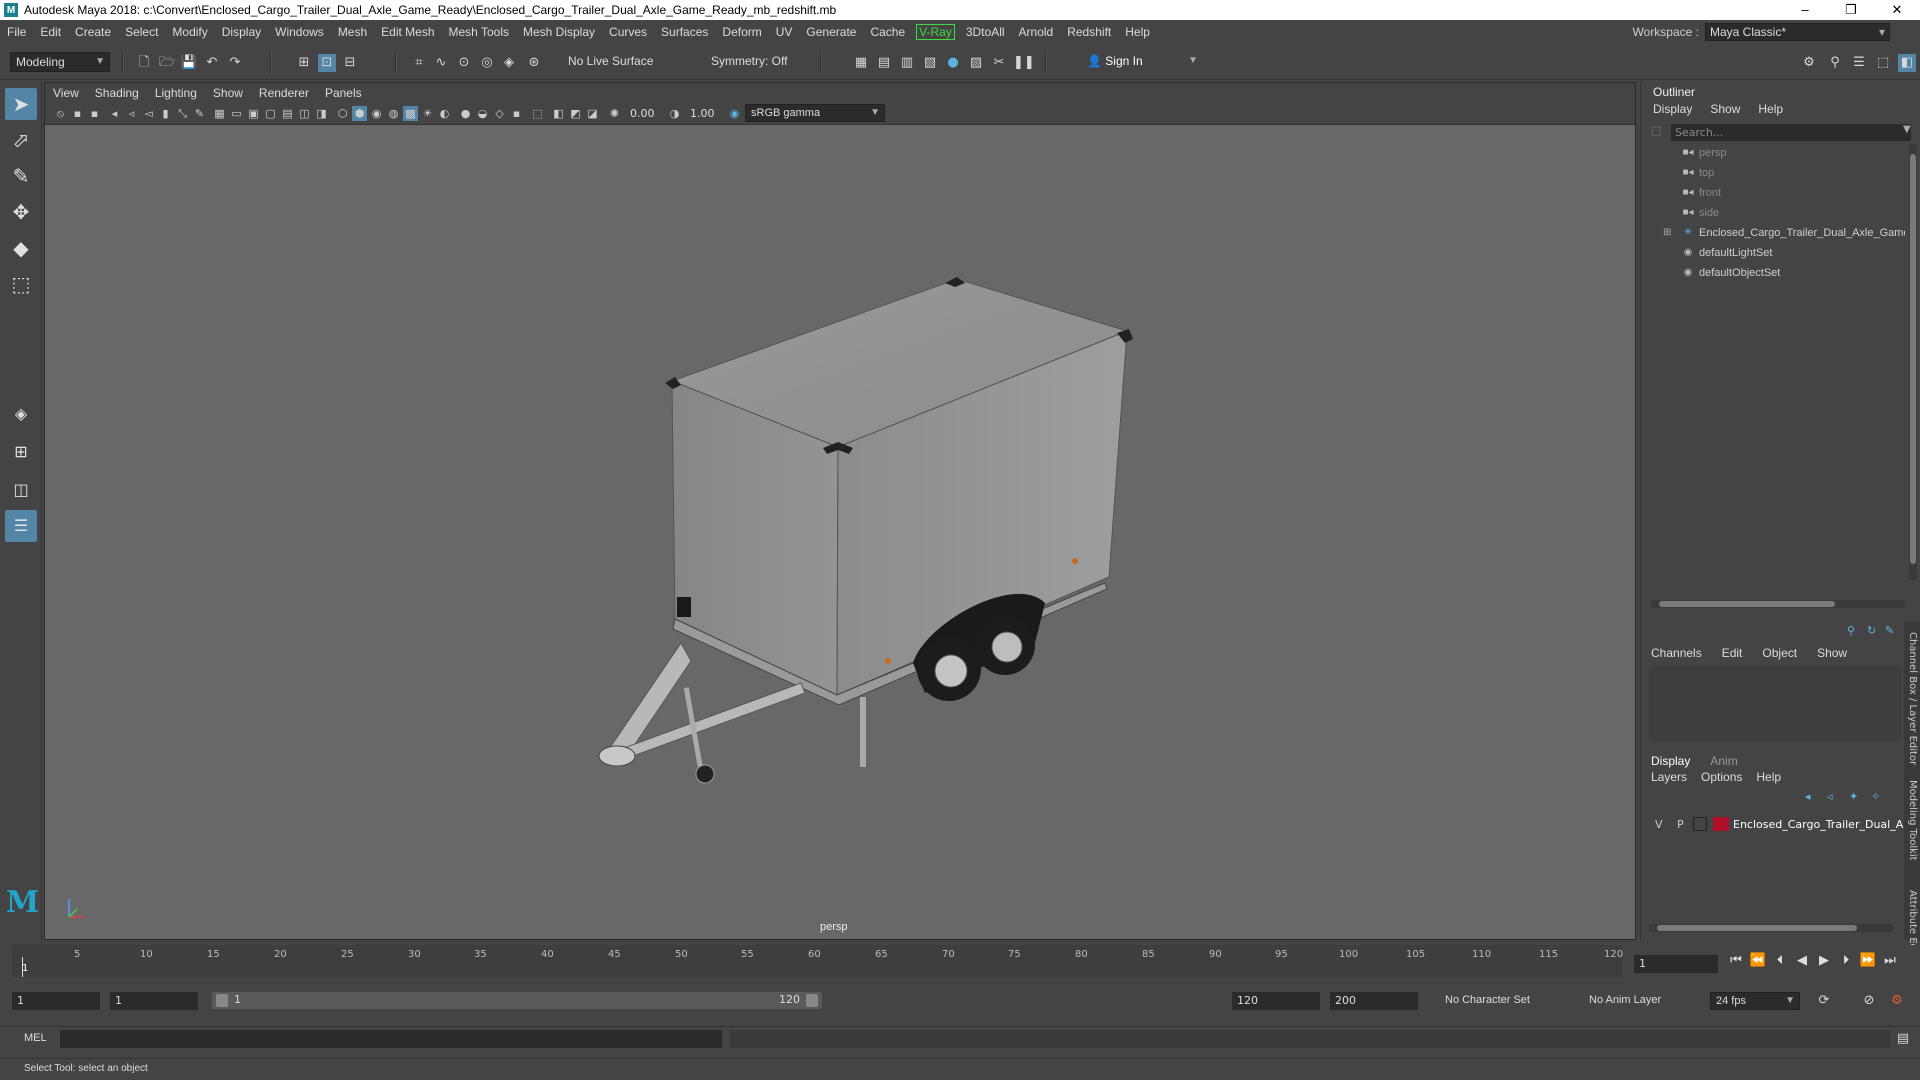 The width and height of the screenshot is (1920, 1080). Describe the element at coordinates (304, 63) in the screenshot. I see `select-hierarchy-icon: ⊞` at that location.